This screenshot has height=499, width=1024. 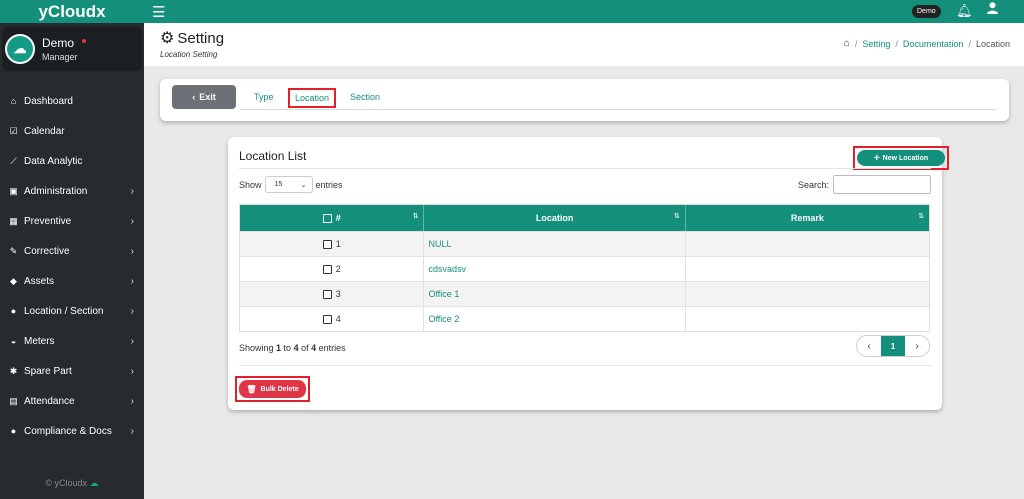 I want to click on status-dot, so click(x=84, y=40).